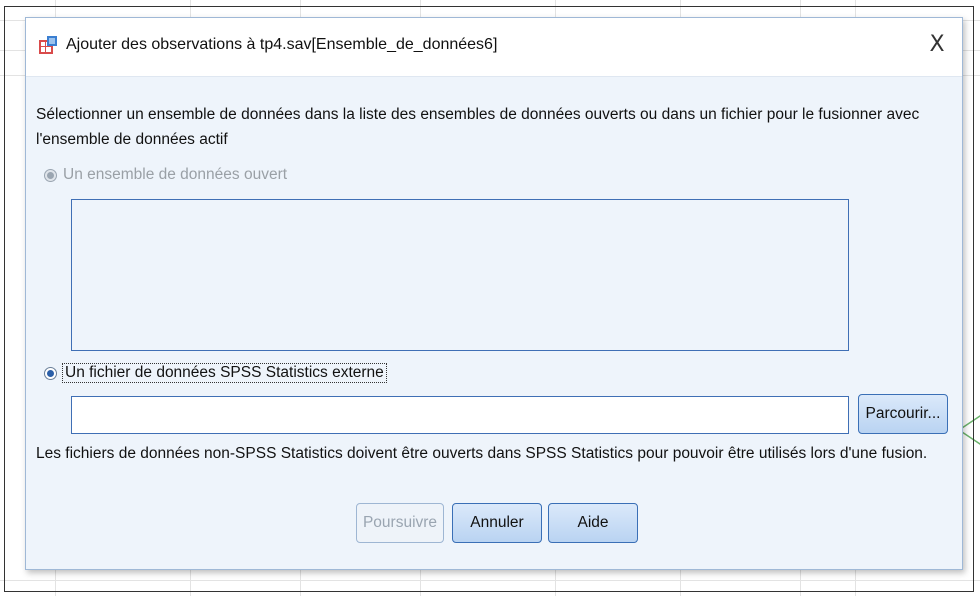  Describe the element at coordinates (50, 175) in the screenshot. I see `open-dataset-radio` at that location.